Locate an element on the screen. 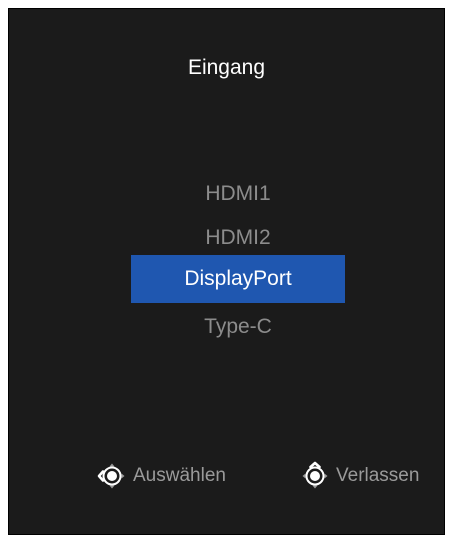  exit-hint-label: Verlassen is located at coordinates (378, 475).